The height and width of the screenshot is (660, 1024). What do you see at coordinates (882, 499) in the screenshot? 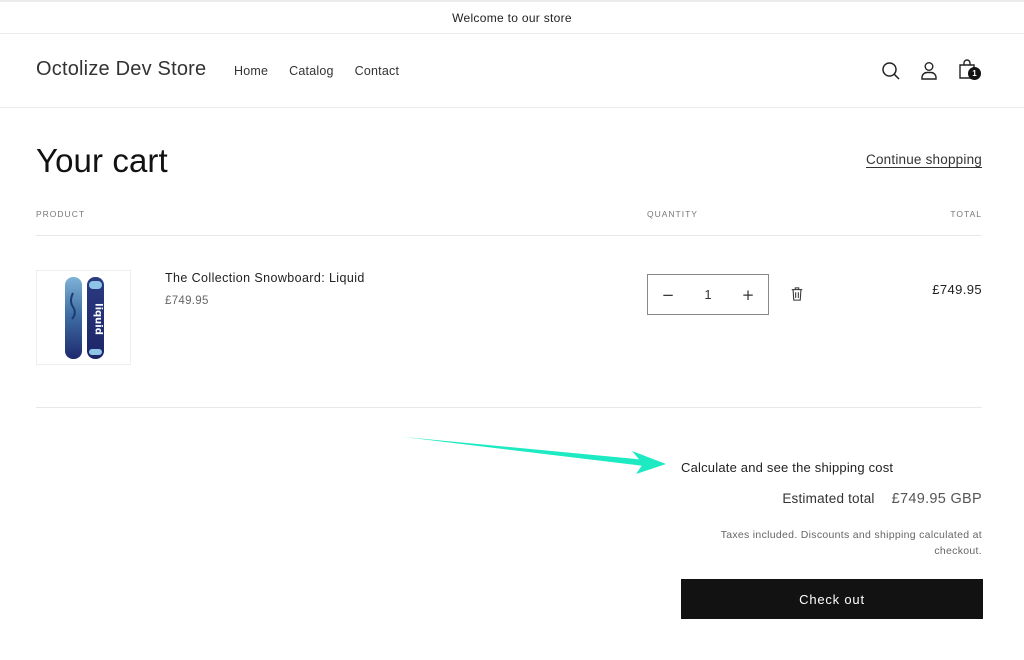
I see `estimated-total: Estimated total £749.95 GBP` at bounding box center [882, 499].